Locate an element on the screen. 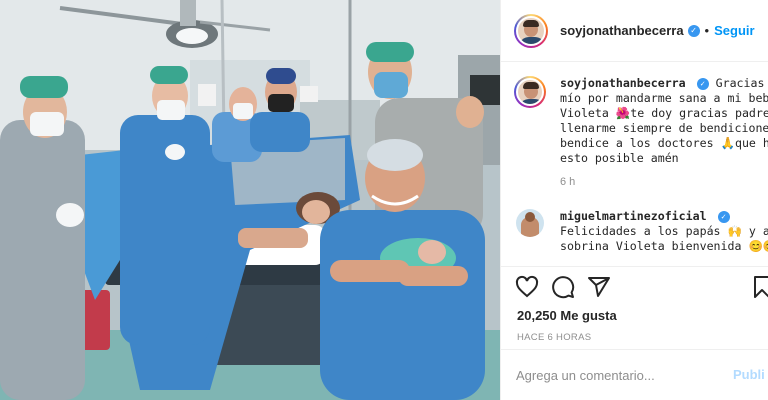 This screenshot has height=400, width=768. author-username: soyjonathanbecerra is located at coordinates (622, 30).